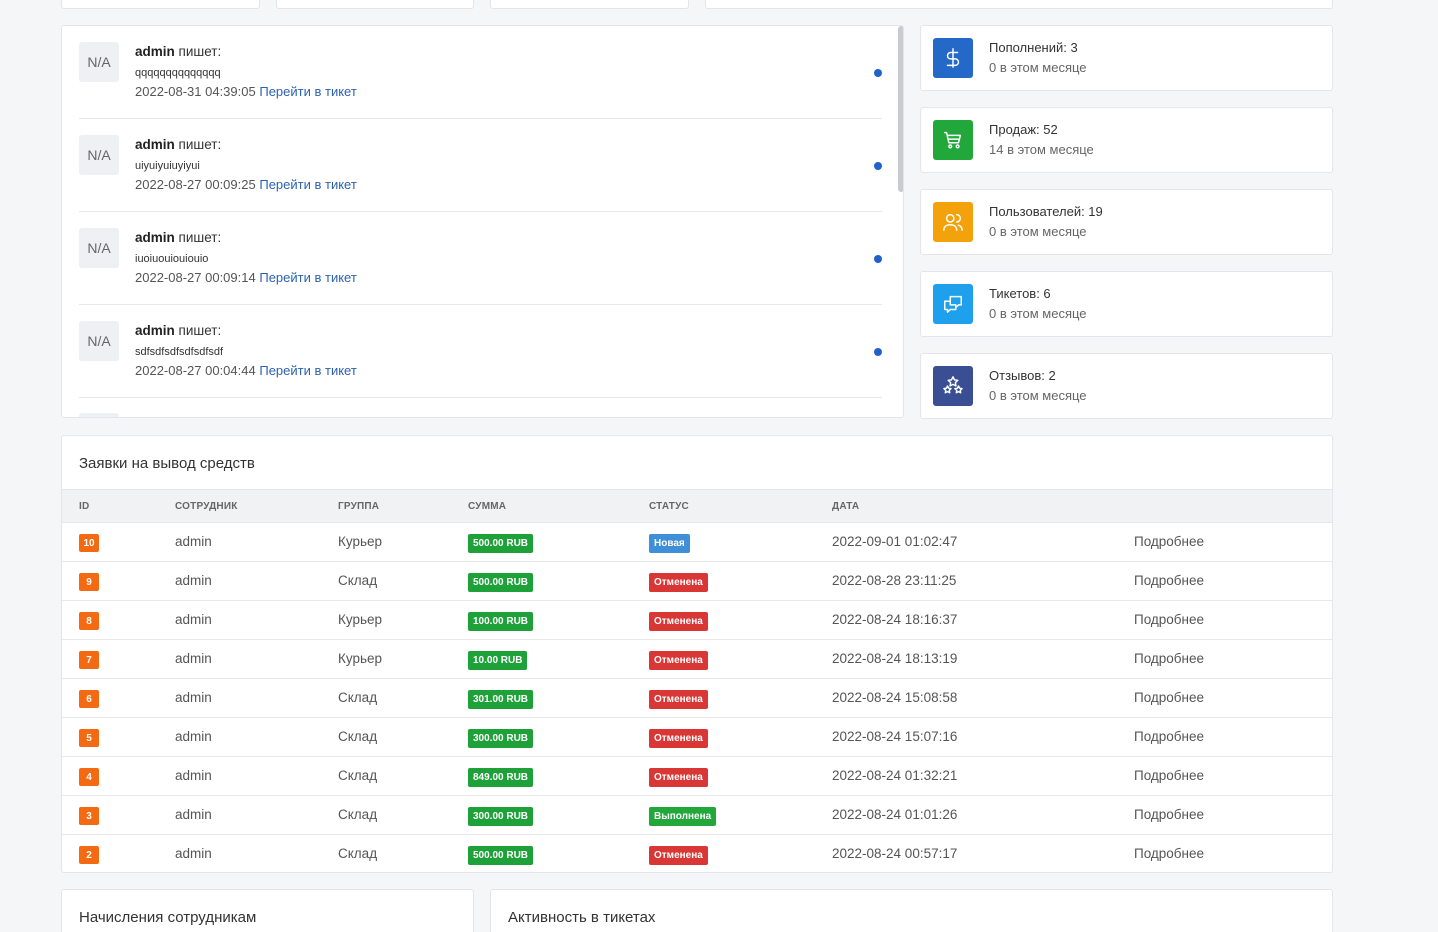 The width and height of the screenshot is (1438, 932). What do you see at coordinates (895, 619) in the screenshot?
I see `date-cell: 2022-08-24 18:16:37` at bounding box center [895, 619].